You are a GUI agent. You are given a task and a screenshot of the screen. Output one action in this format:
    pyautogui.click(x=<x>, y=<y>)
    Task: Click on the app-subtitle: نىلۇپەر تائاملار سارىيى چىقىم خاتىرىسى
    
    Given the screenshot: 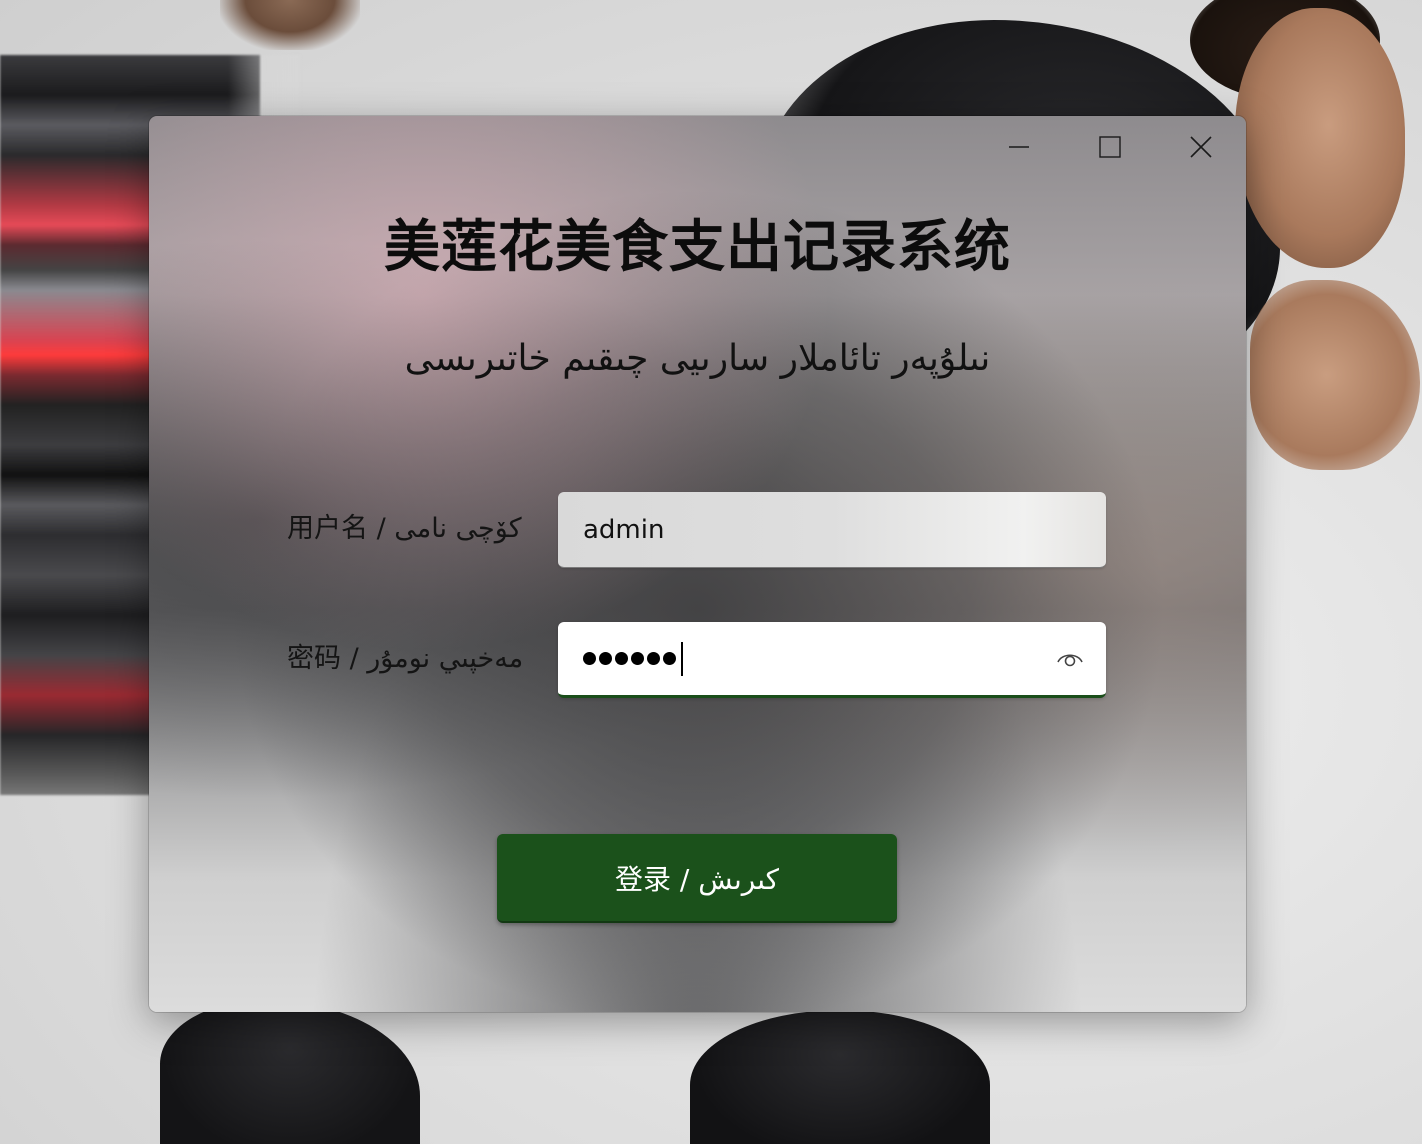 What is the action you would take?
    pyautogui.click(x=697, y=358)
    